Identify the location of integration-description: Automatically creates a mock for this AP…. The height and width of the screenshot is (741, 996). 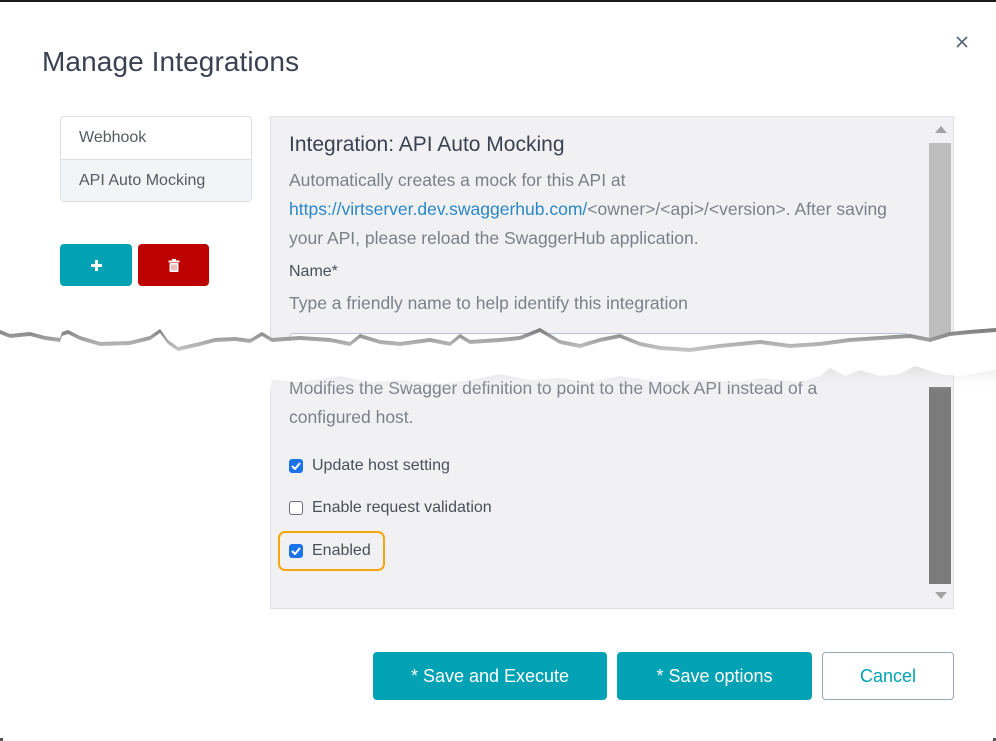
(594, 209).